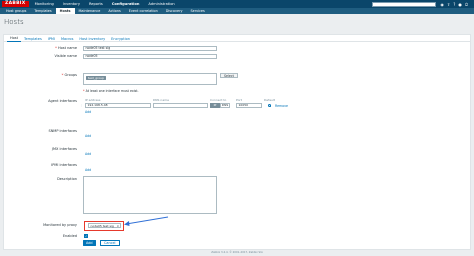 This screenshot has width=474, height=256. I want to click on host-name-row: * Host name, so click(66, 48).